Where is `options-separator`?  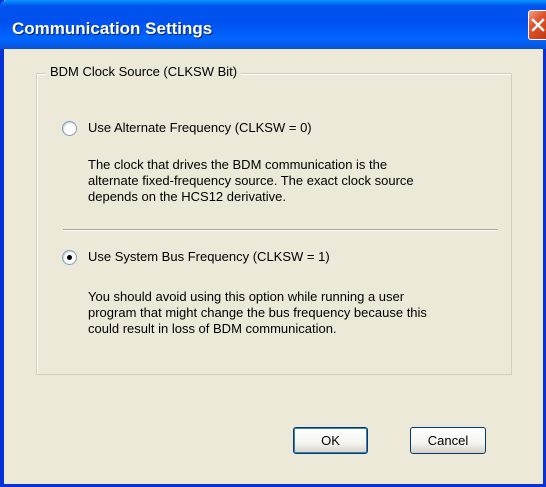 options-separator is located at coordinates (280, 230).